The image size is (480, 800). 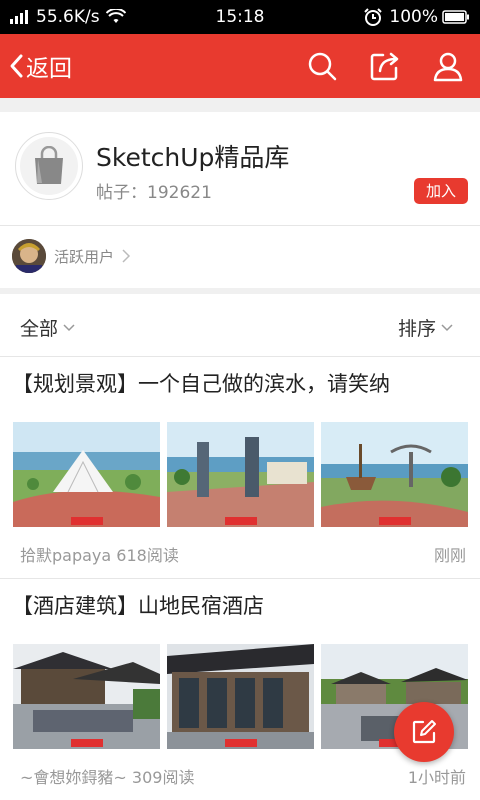 I want to click on search-icon, so click(x=322, y=66).